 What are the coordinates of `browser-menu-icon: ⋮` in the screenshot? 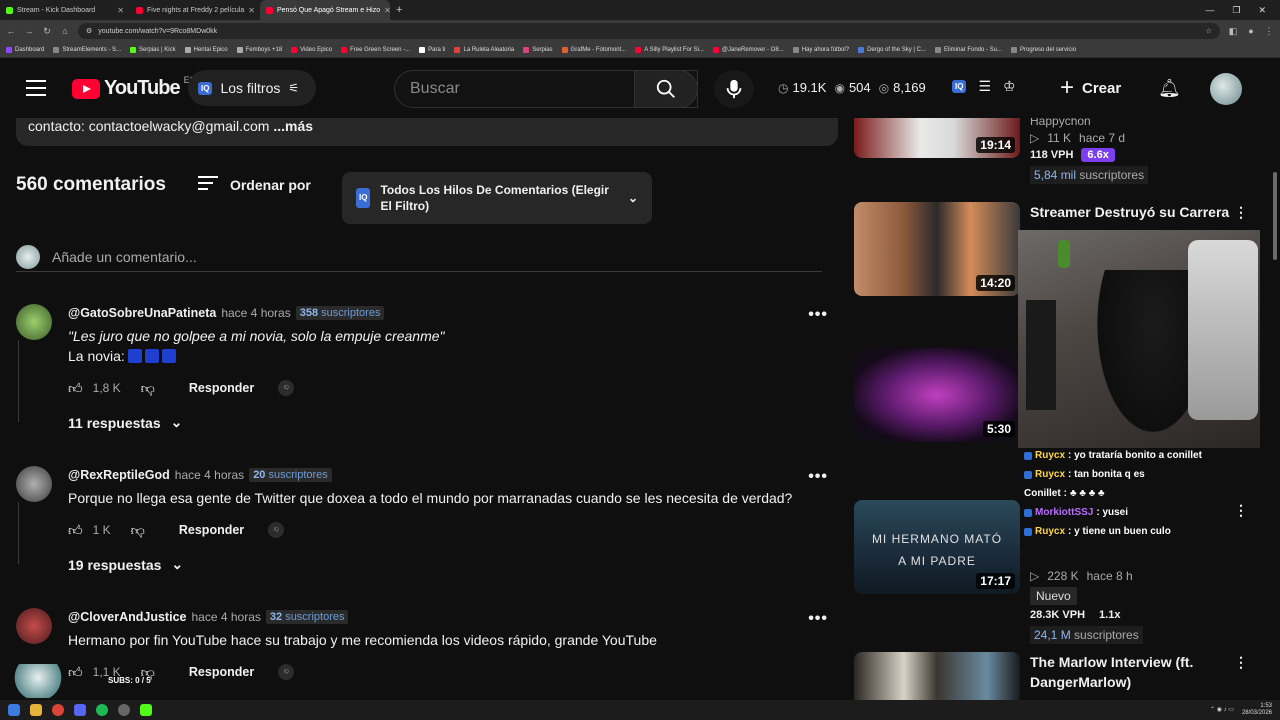 It's located at (1269, 31).